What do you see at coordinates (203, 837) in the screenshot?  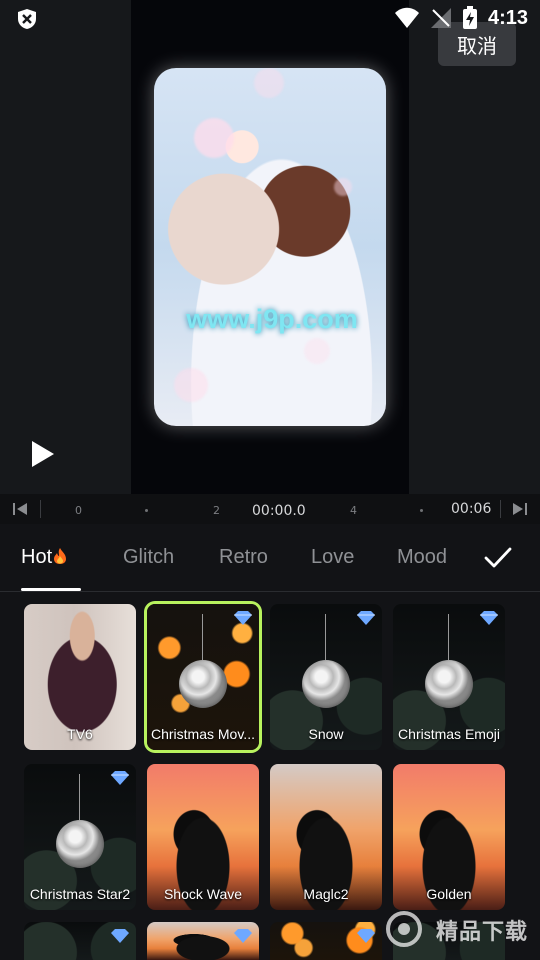 I see `effect-tile-shock-wave: Shock Wave` at bounding box center [203, 837].